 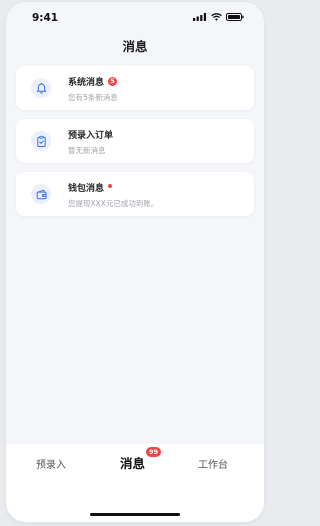 What do you see at coordinates (154, 452) in the screenshot?
I see `tab-messages-badge: 99` at bounding box center [154, 452].